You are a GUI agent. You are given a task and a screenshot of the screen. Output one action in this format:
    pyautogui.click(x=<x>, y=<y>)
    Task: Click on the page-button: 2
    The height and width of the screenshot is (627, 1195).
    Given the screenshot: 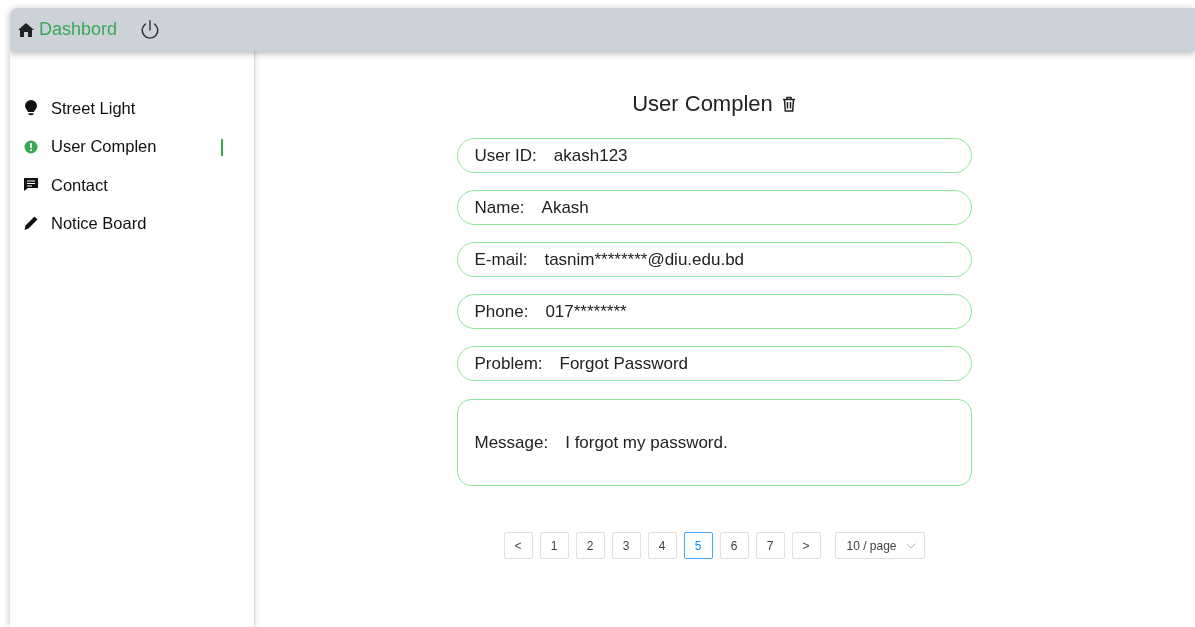 What is the action you would take?
    pyautogui.click(x=590, y=545)
    